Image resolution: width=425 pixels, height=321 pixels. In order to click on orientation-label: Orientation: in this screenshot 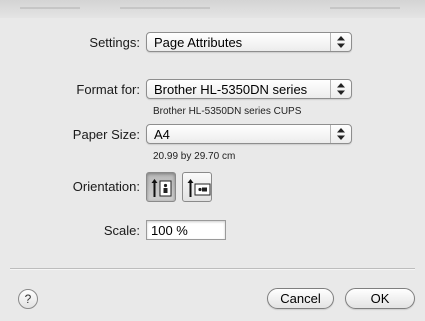, I will do `click(106, 186)`.